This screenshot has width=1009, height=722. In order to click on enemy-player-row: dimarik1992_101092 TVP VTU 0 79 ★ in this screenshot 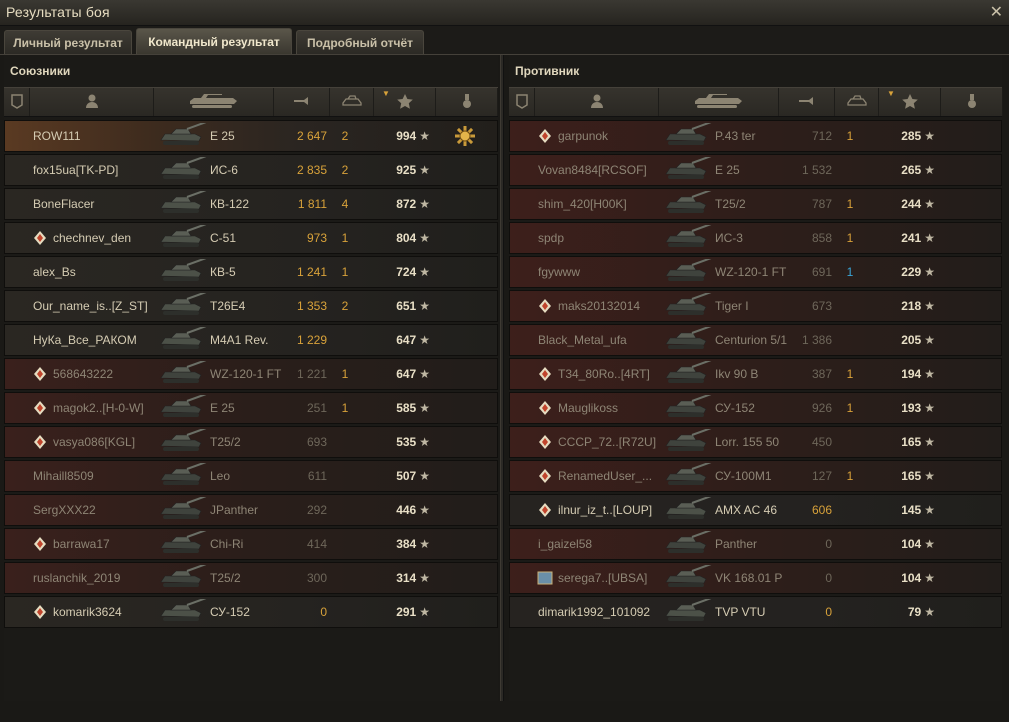, I will do `click(755, 612)`.